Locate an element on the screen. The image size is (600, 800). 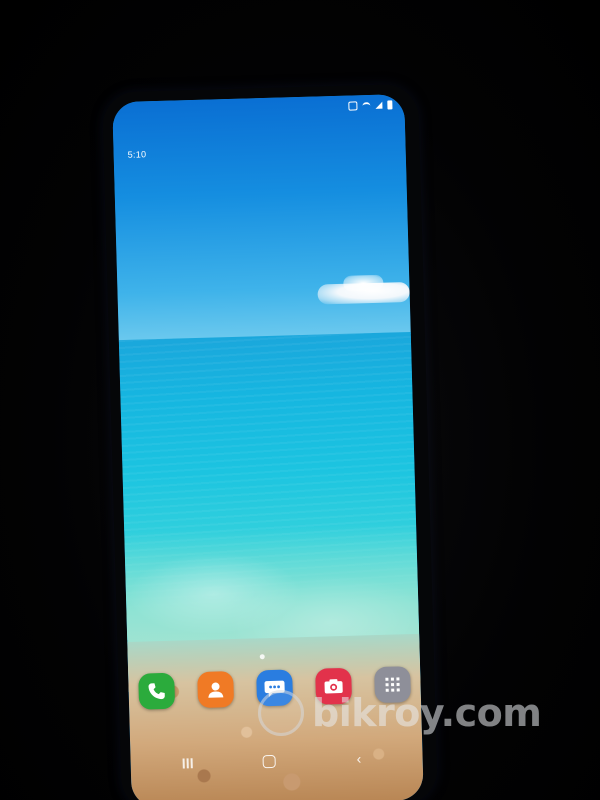
status-icons is located at coordinates (370, 105).